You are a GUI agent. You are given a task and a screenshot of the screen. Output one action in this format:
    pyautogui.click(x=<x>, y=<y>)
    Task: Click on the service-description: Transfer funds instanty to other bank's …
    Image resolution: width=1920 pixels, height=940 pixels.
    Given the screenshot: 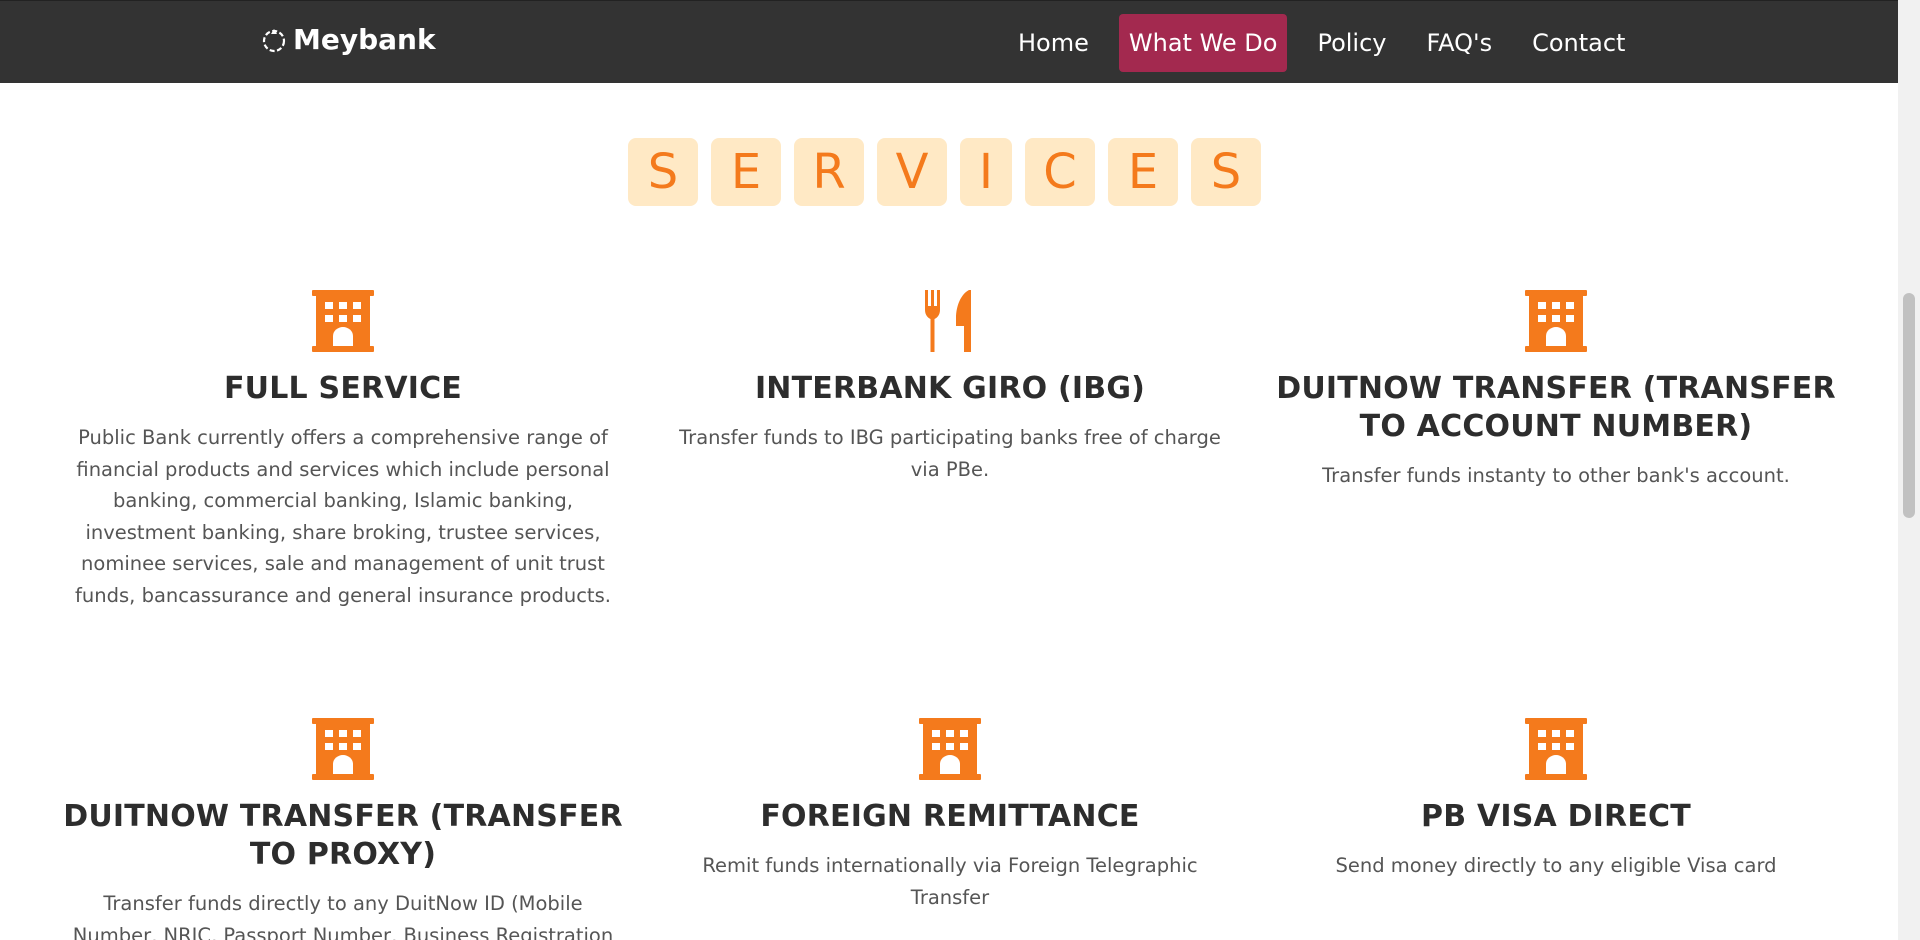 What is the action you would take?
    pyautogui.click(x=1556, y=475)
    